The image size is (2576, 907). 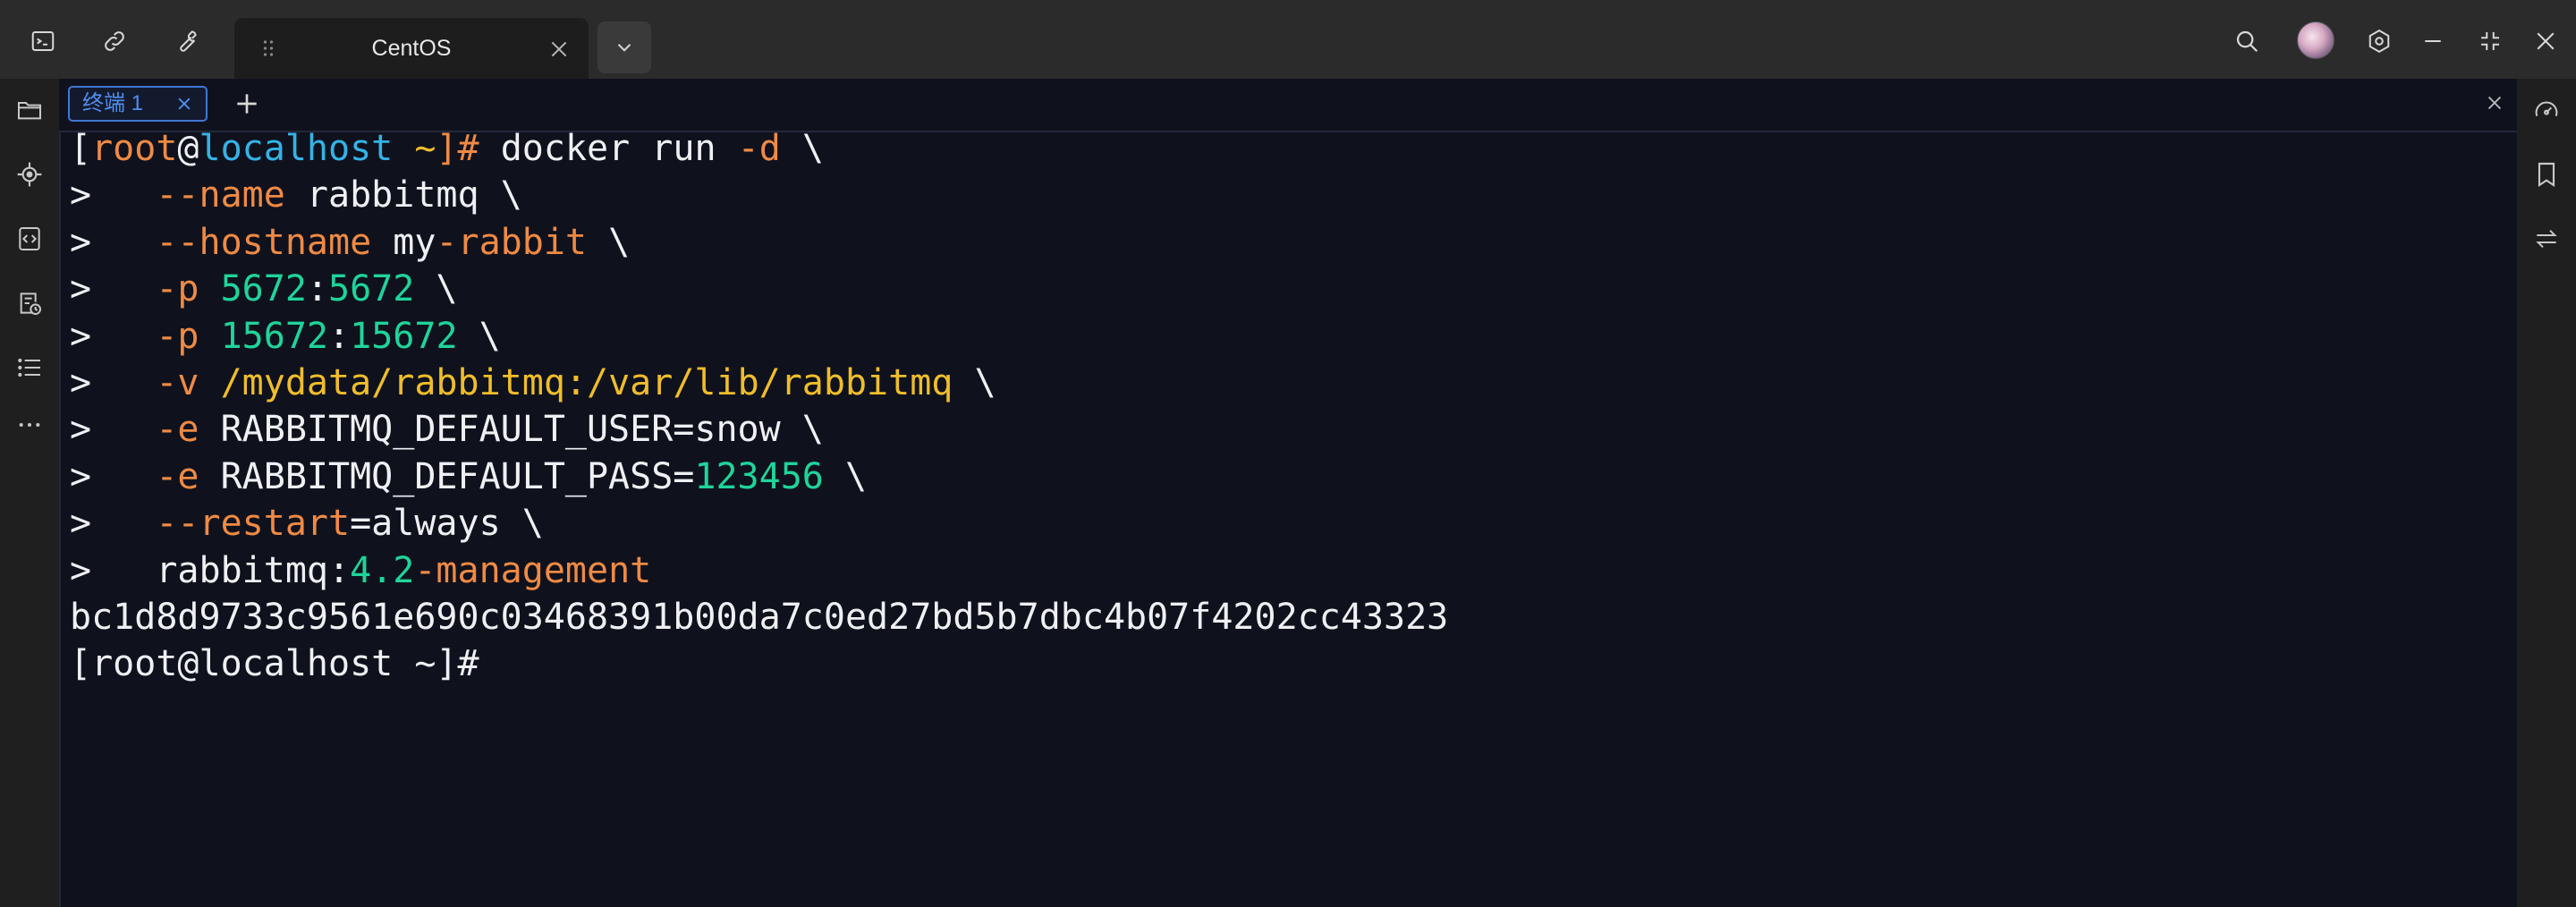 I want to click on tab-close-icon, so click(x=559, y=49).